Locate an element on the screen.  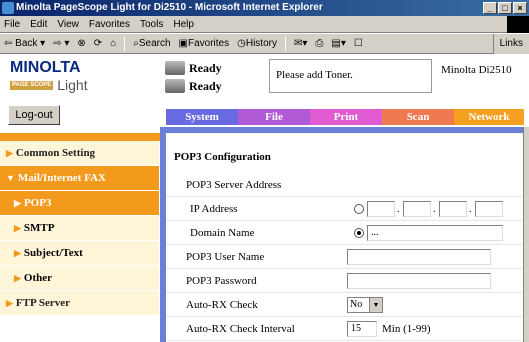
ip-octet-3-input is located at coordinates (453, 209).